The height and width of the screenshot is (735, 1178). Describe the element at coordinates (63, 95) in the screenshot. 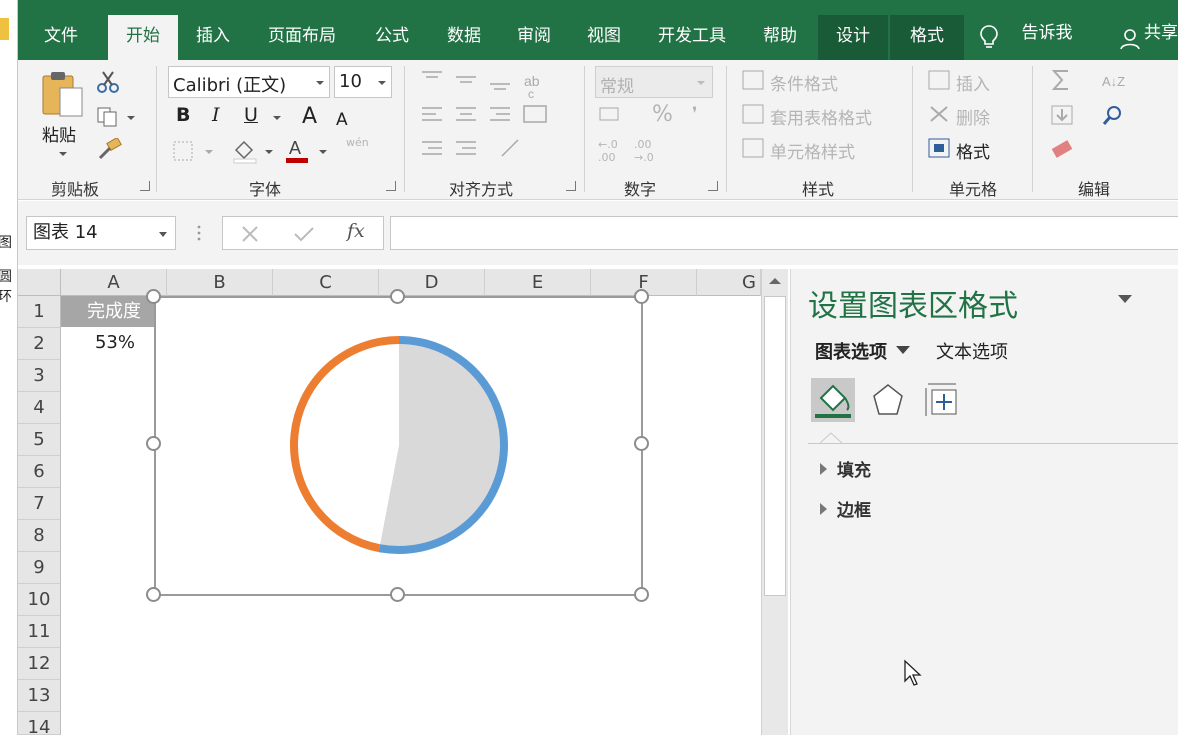

I see `paste-icon` at that location.